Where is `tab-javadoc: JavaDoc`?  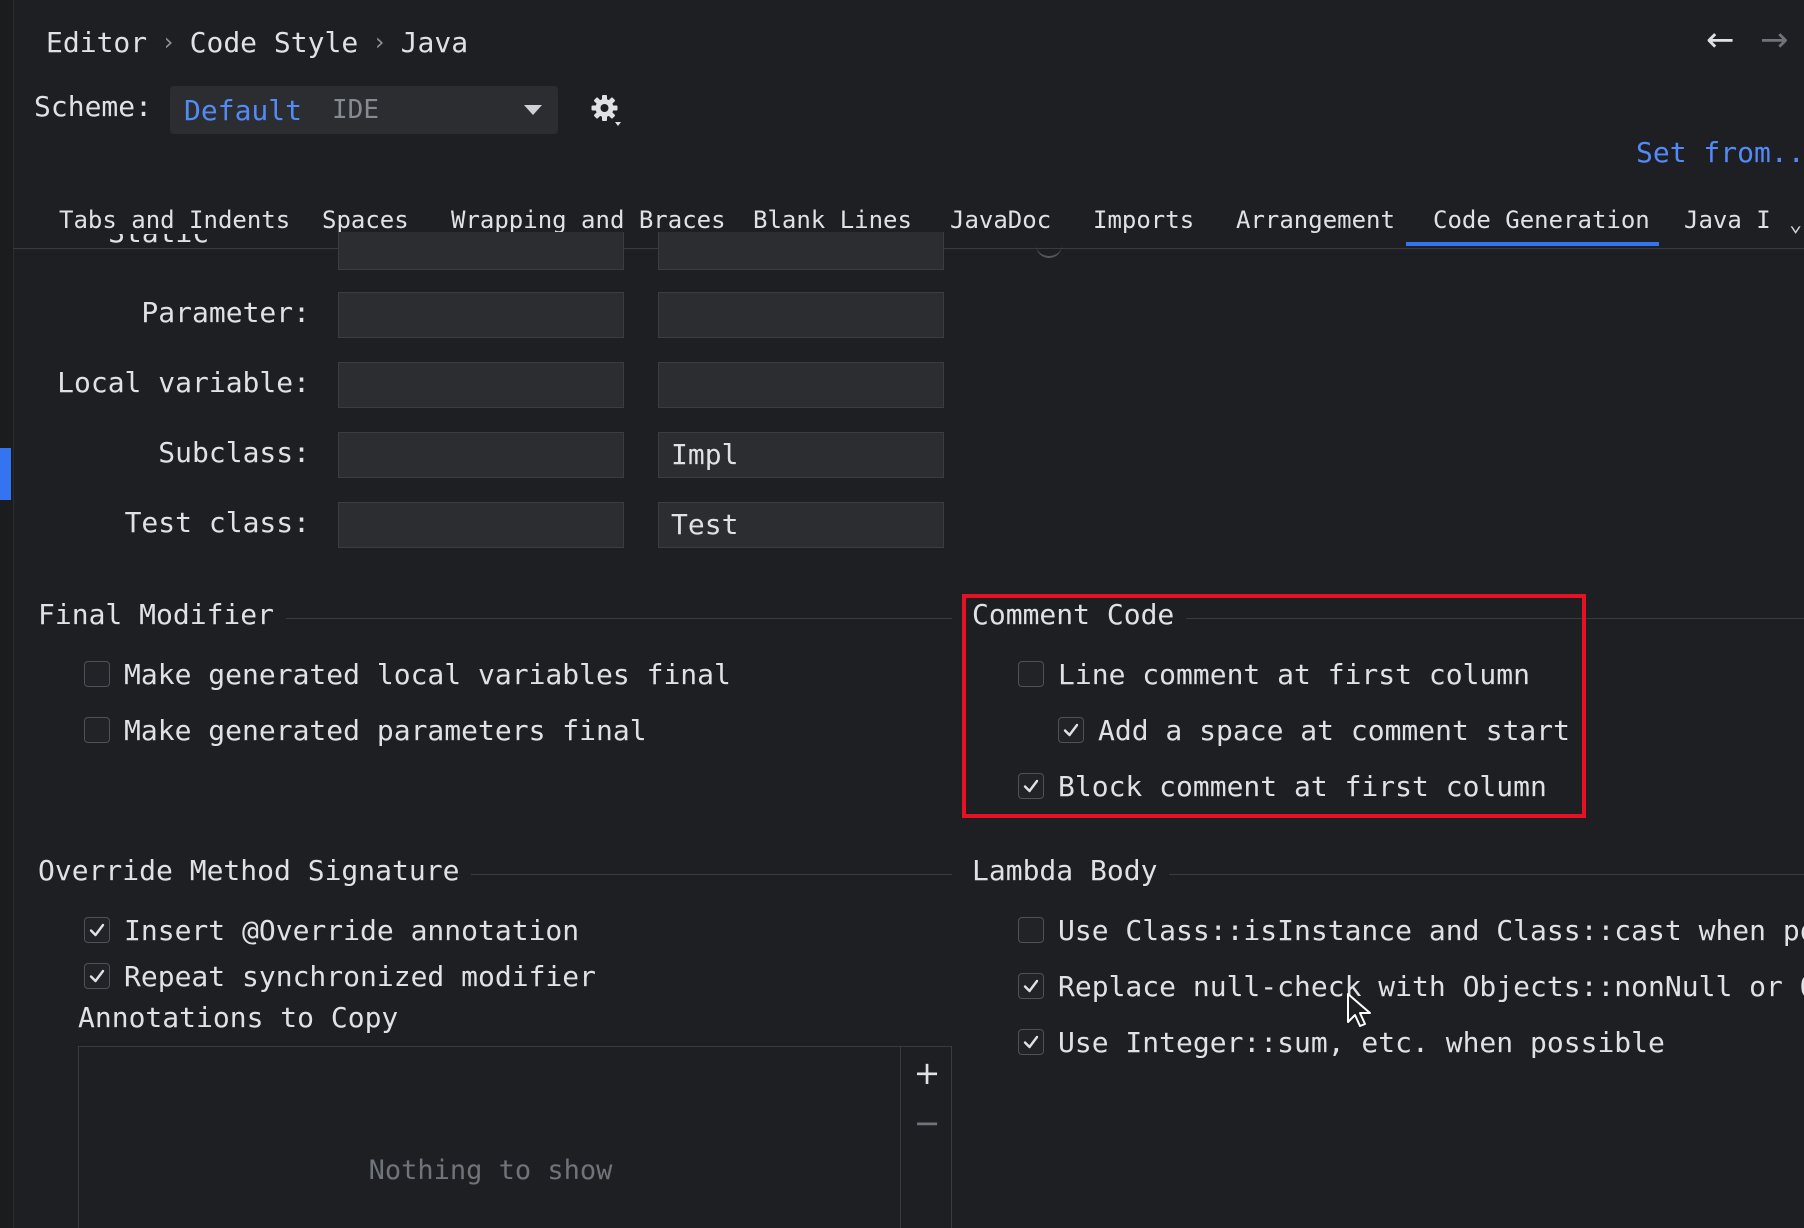
tab-javadoc: JavaDoc is located at coordinates (1000, 220).